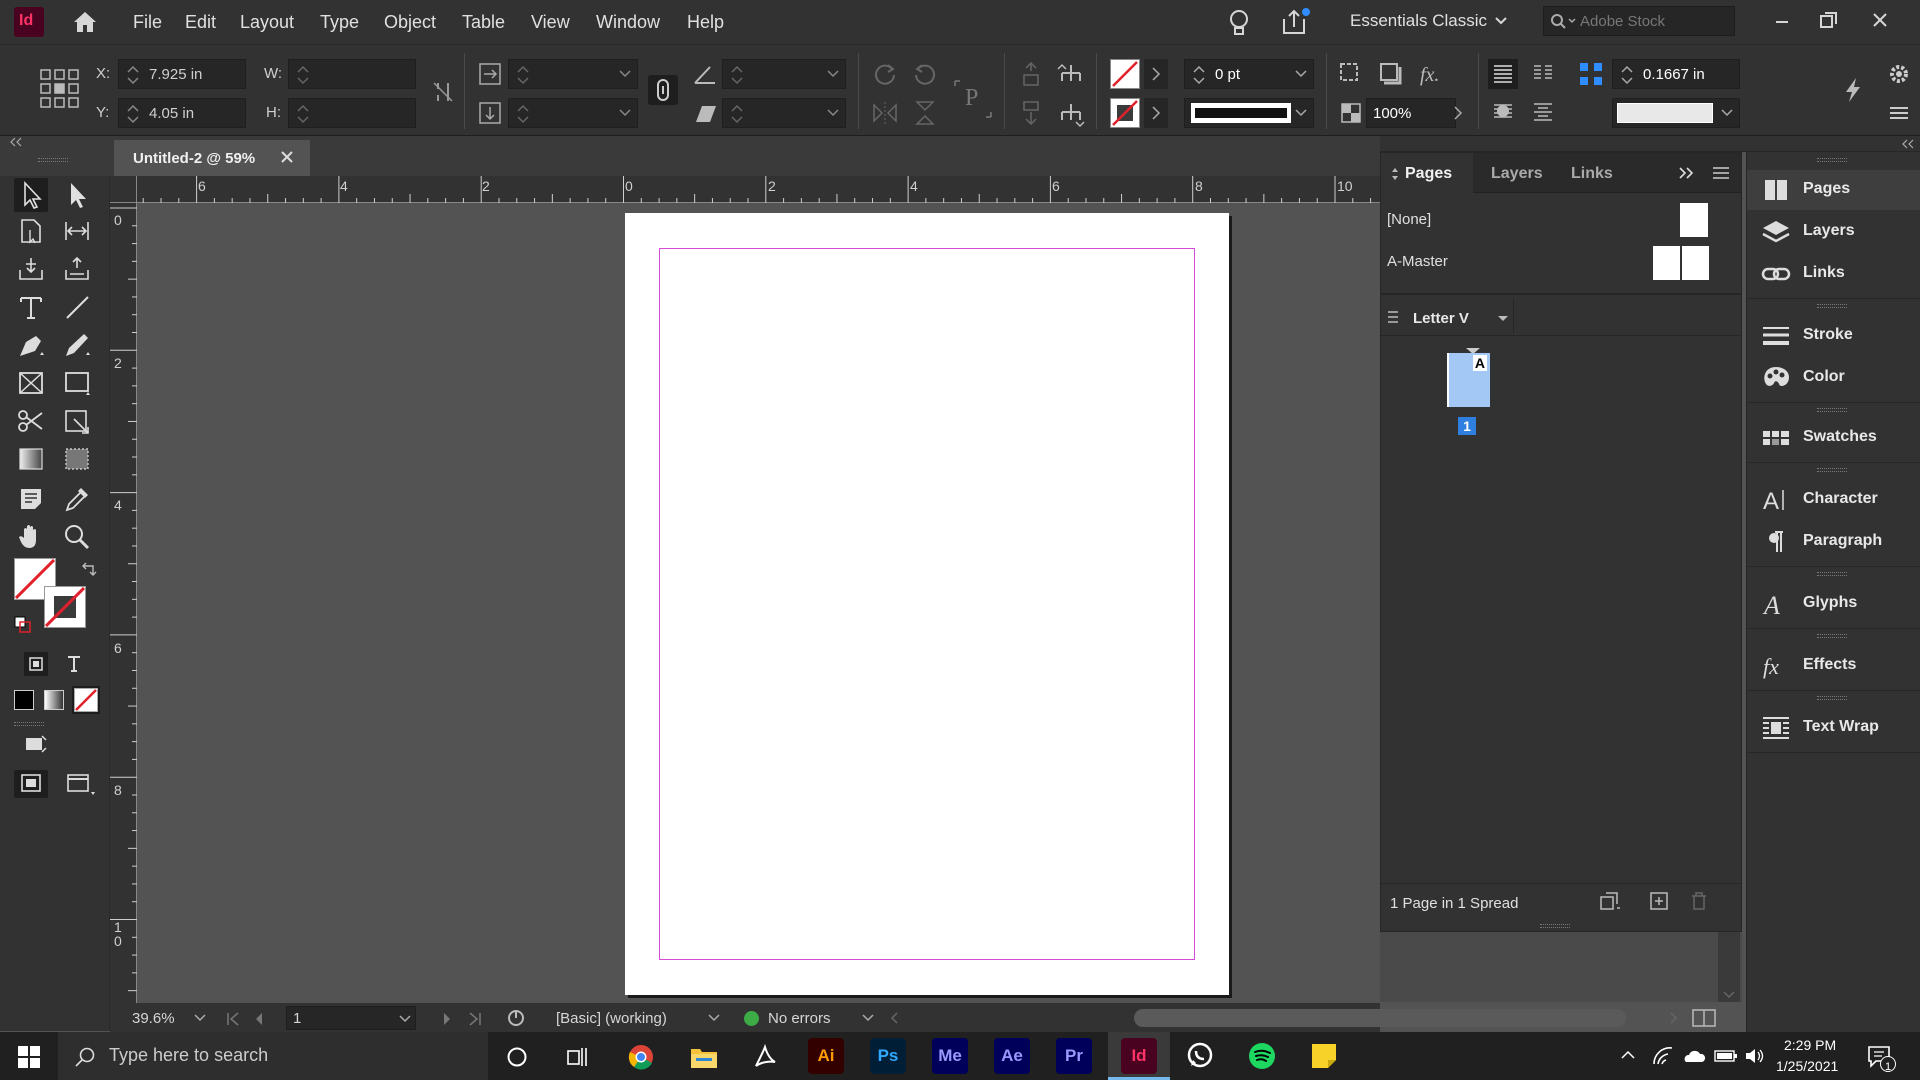  I want to click on panel-dock-collapse, so click(1650, 144).